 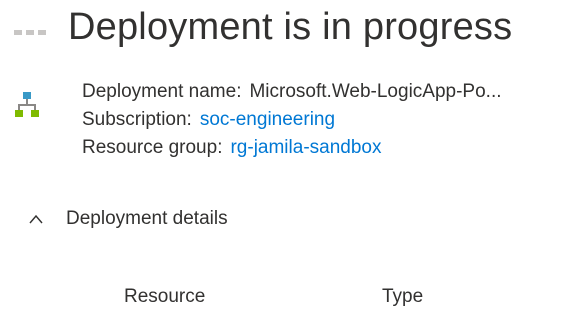 What do you see at coordinates (290, 27) in the screenshot?
I see `page-title: Deployment is in progress` at bounding box center [290, 27].